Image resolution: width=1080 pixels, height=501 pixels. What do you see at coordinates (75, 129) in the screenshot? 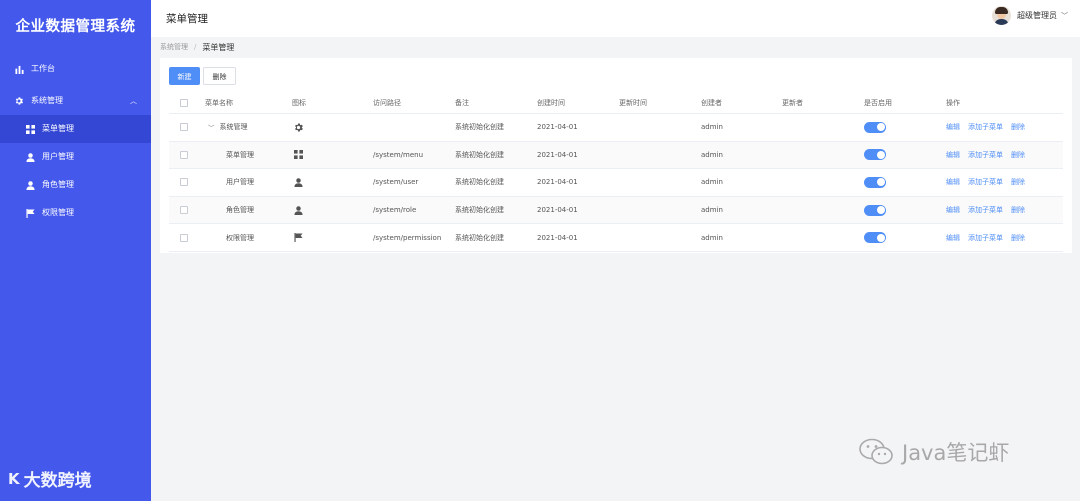
I see `sidebar-item-menu-management: 菜单管理` at bounding box center [75, 129].